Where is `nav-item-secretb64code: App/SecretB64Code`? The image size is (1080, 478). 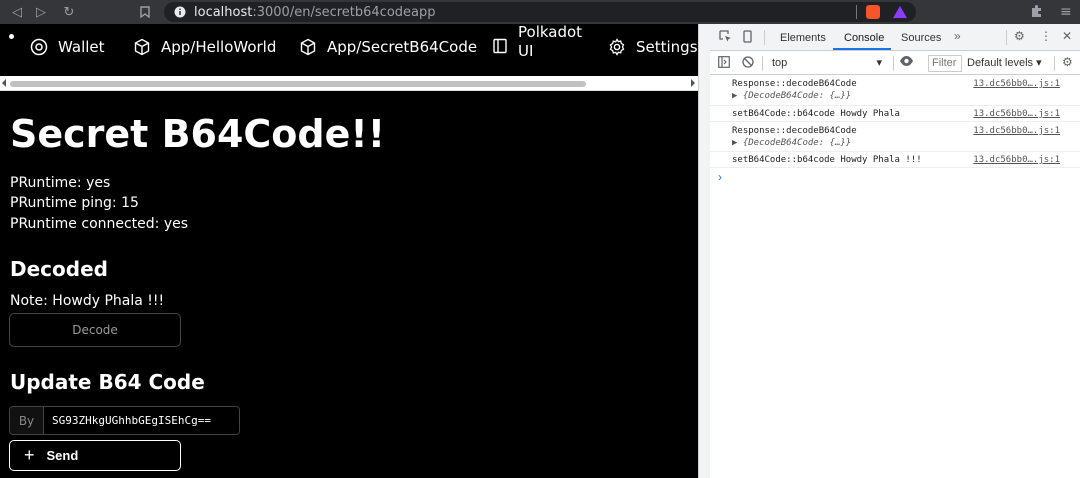 nav-item-secretb64code: App/SecretB64Code is located at coordinates (388, 47).